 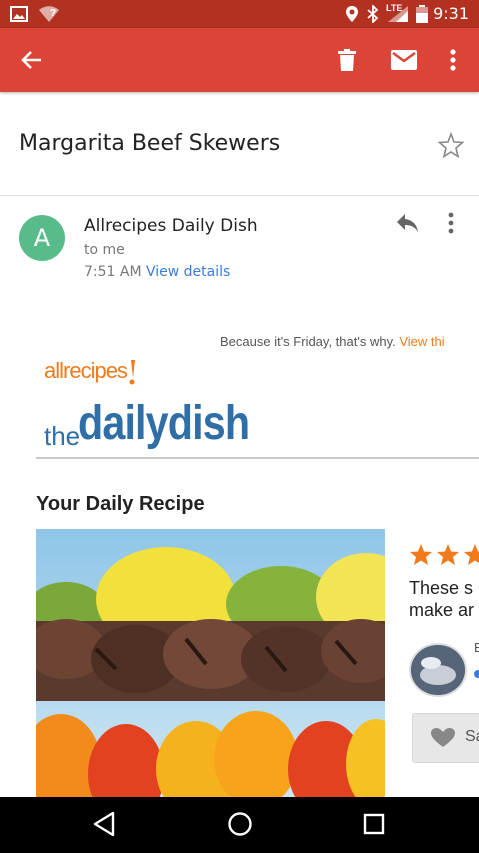 I want to click on recipe-description-line-1: These s, so click(x=441, y=588).